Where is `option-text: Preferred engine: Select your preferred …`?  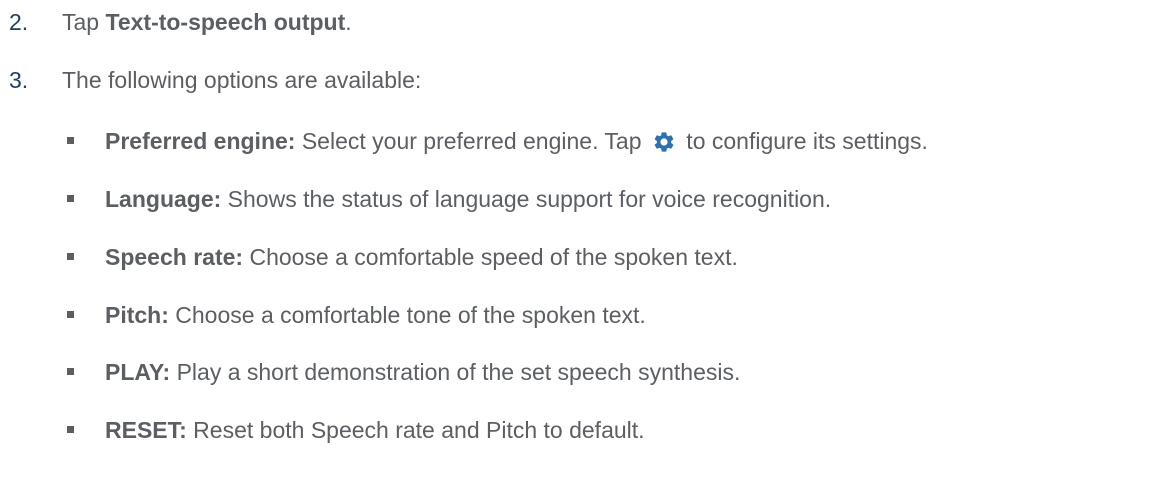 option-text: Preferred engine: Select your preferred … is located at coordinates (516, 143).